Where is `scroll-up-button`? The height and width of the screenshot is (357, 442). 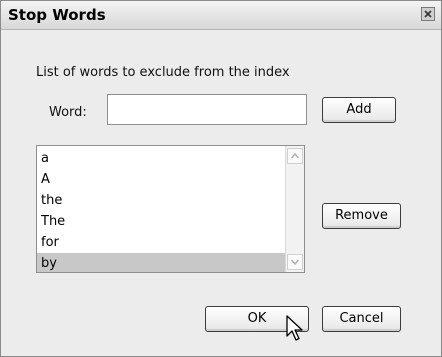
scroll-up-button is located at coordinates (295, 156).